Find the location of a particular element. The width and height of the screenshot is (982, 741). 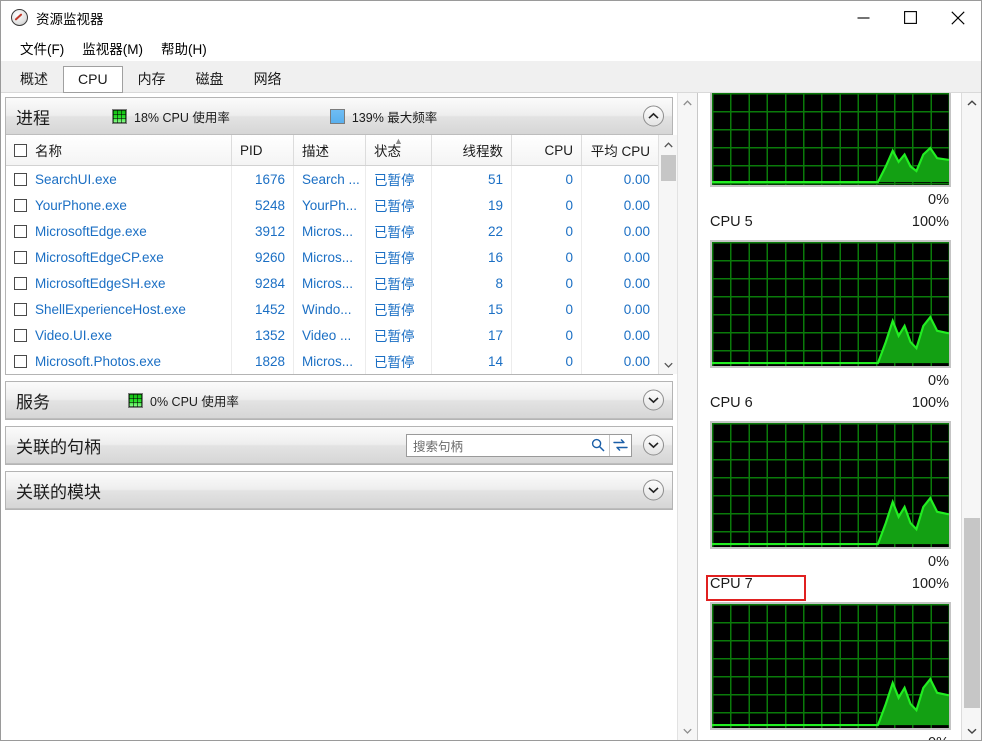

close-button is located at coordinates (957, 17).